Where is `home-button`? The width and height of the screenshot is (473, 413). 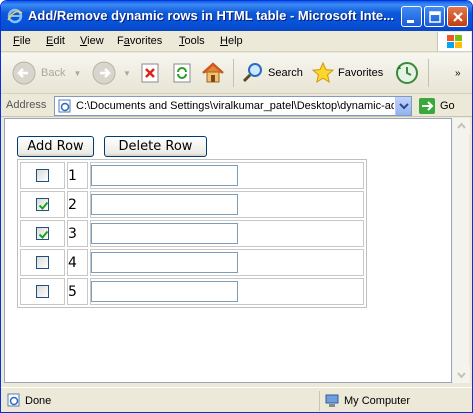 home-button is located at coordinates (213, 73).